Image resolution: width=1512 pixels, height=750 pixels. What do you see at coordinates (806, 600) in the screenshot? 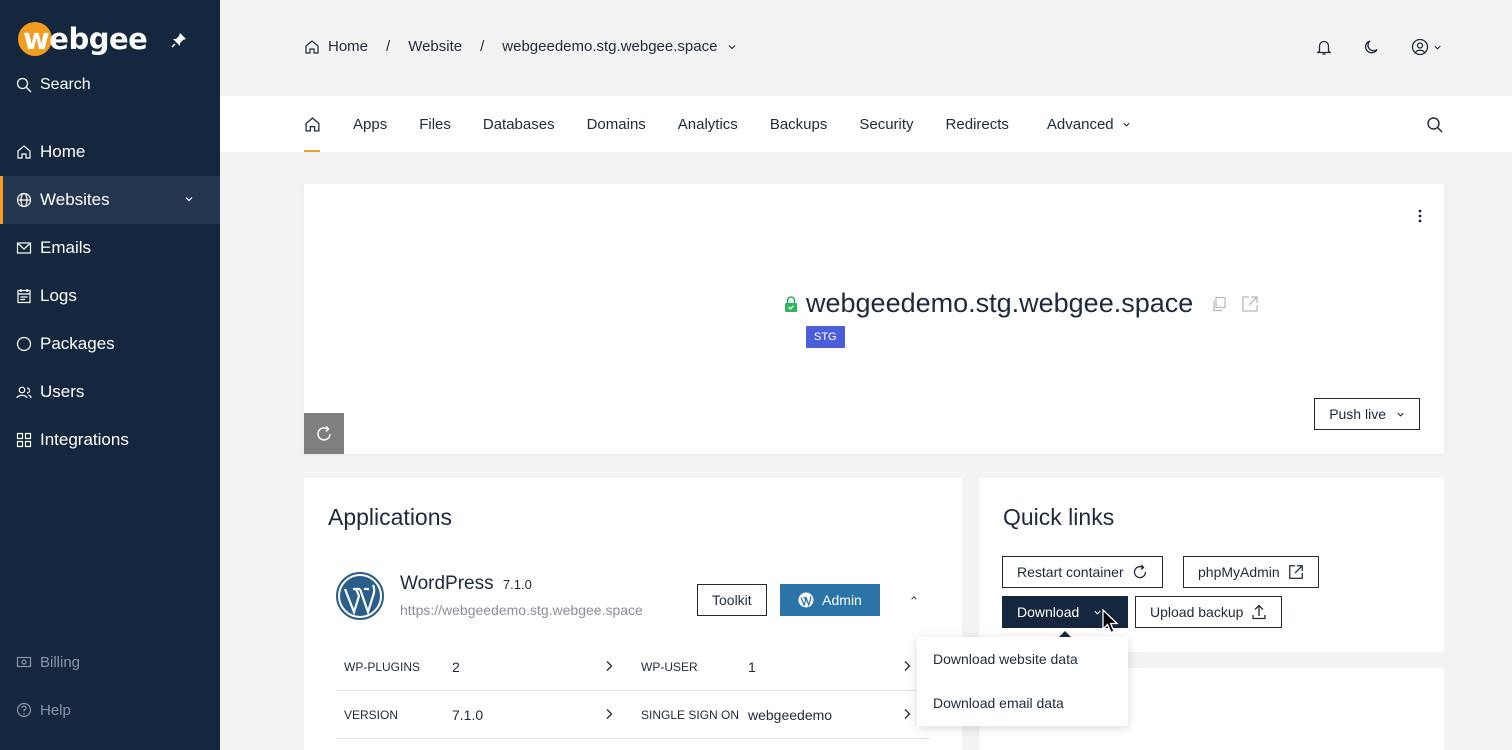
I see `wordpress-icon` at bounding box center [806, 600].